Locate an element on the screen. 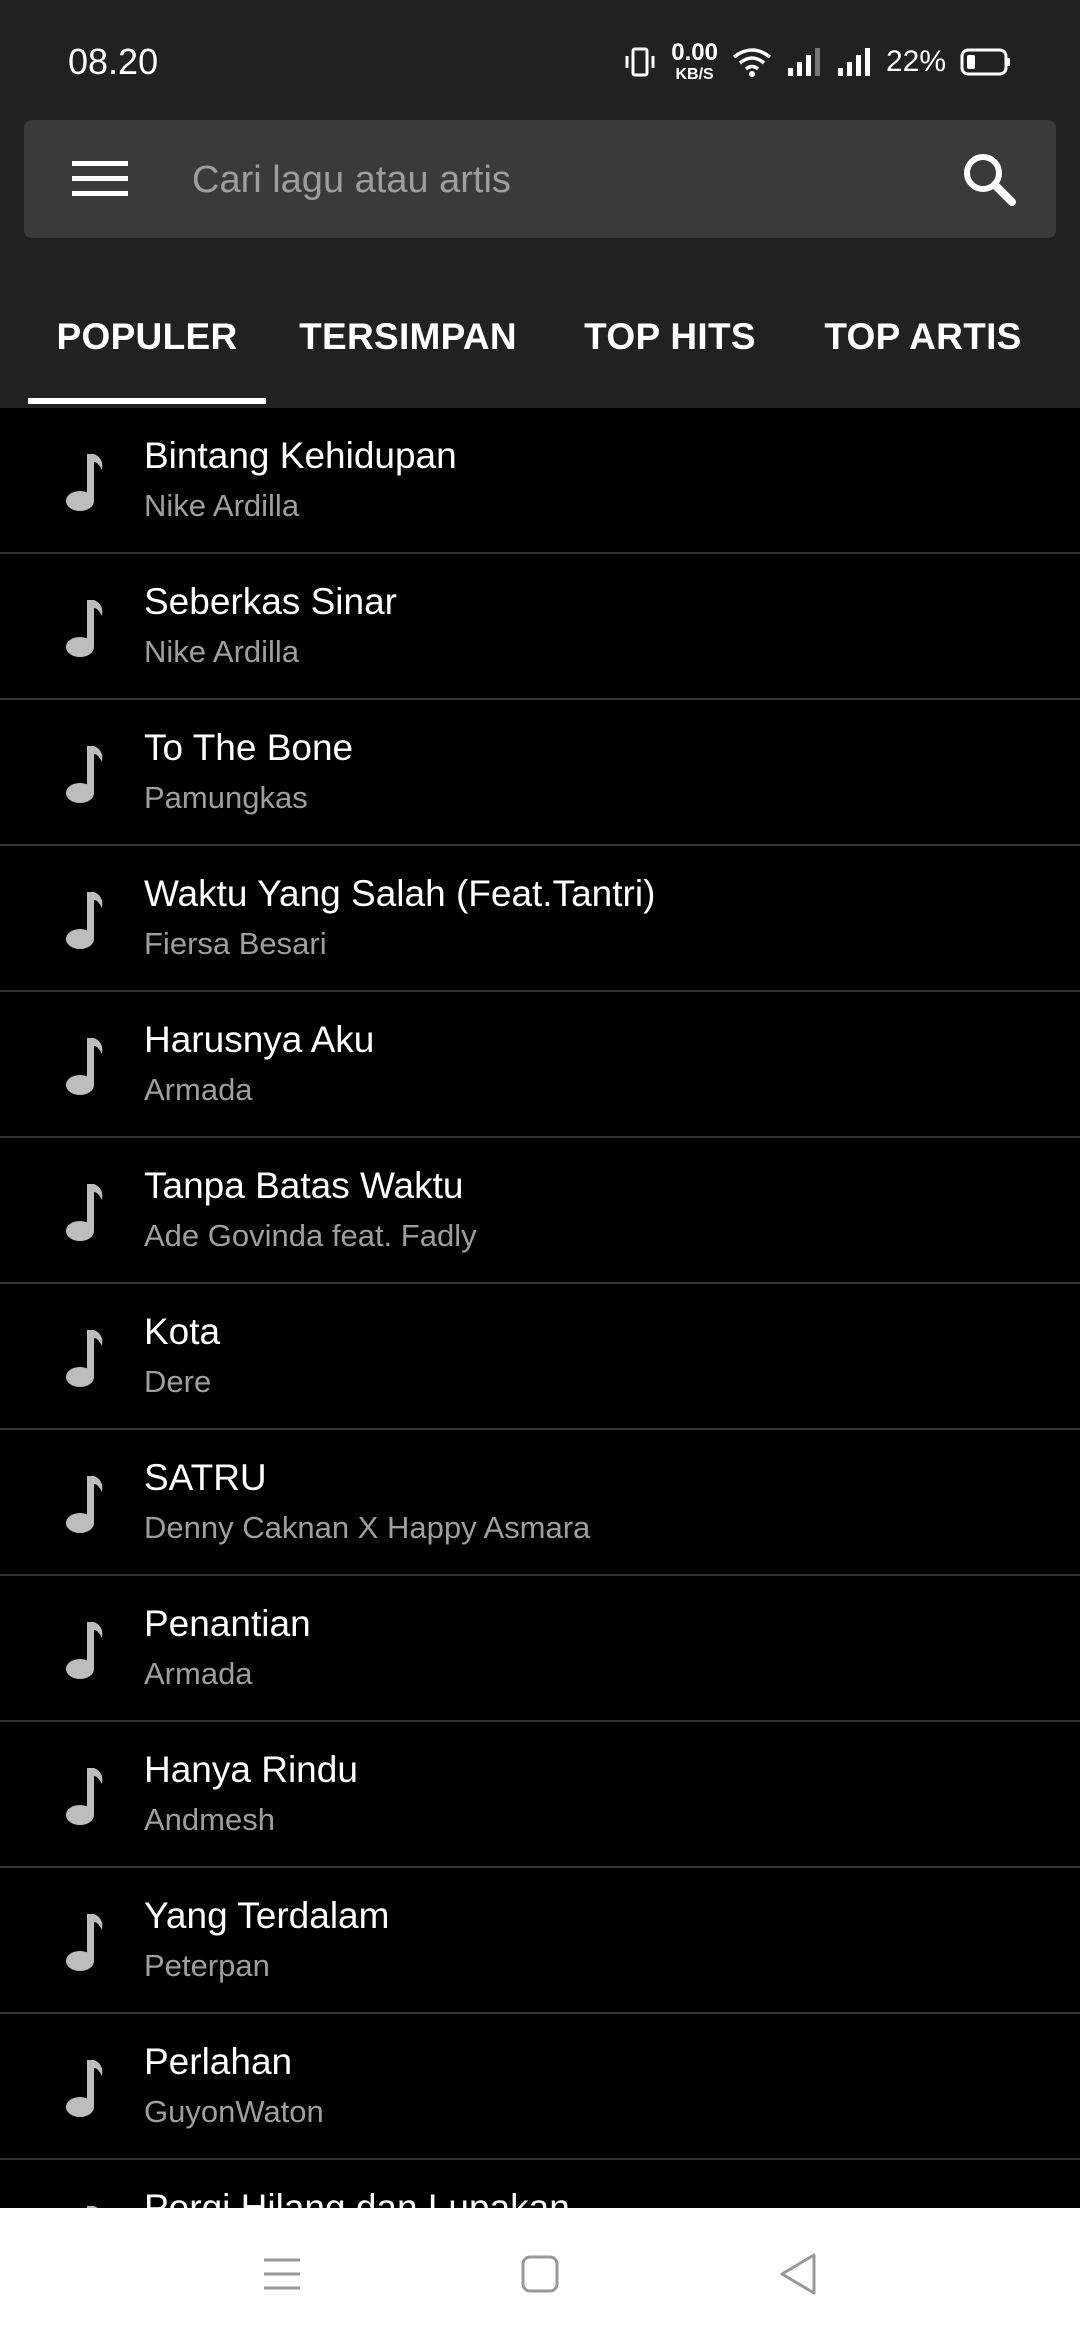 The width and height of the screenshot is (1080, 2340). tab-tersimpan: TERSIMPAN is located at coordinates (408, 356).